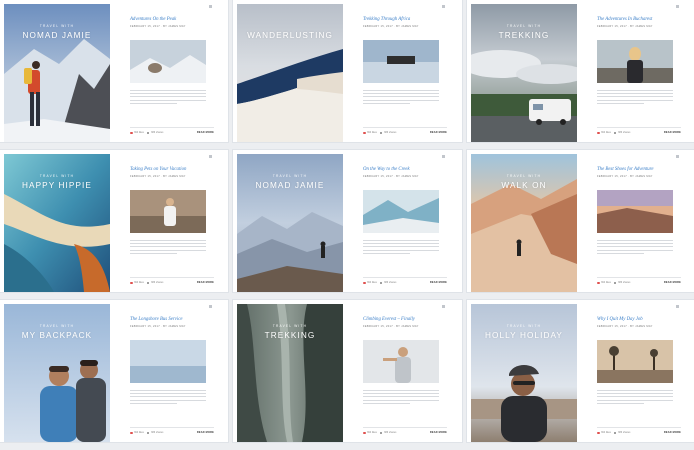  What do you see at coordinates (176, 169) in the screenshot?
I see `article-title: Taking Pets on Your Vacation` at bounding box center [176, 169].